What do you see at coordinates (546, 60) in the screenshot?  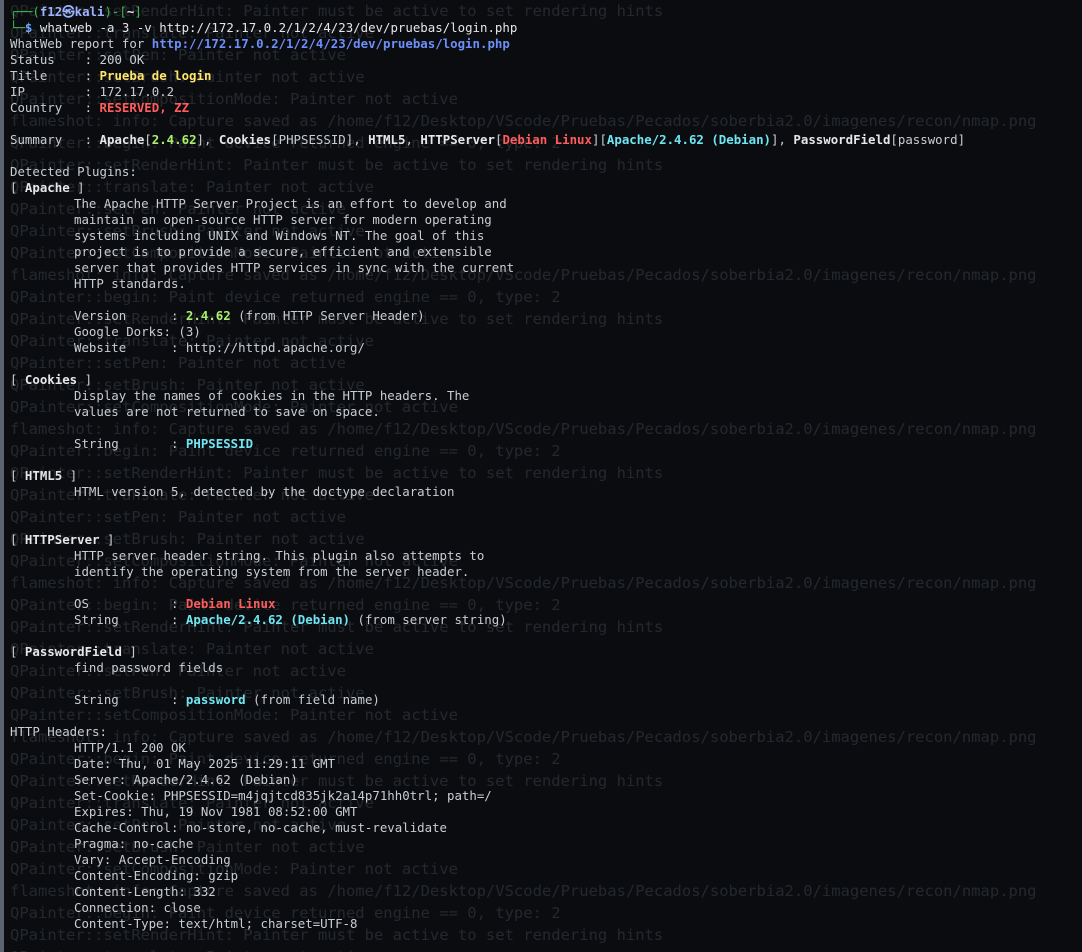 I see `field-status: Status : 200 OK` at bounding box center [546, 60].